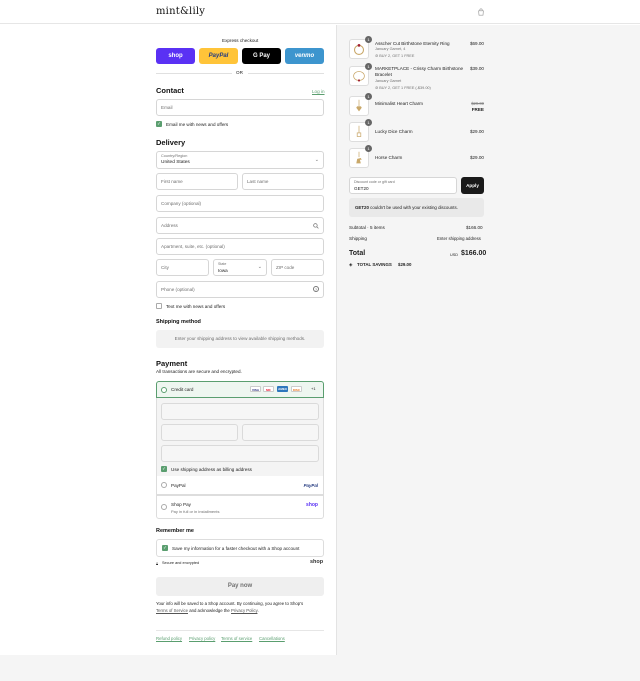 This screenshot has height=681, width=640. What do you see at coordinates (182, 267) in the screenshot?
I see `city-field: City` at bounding box center [182, 267].